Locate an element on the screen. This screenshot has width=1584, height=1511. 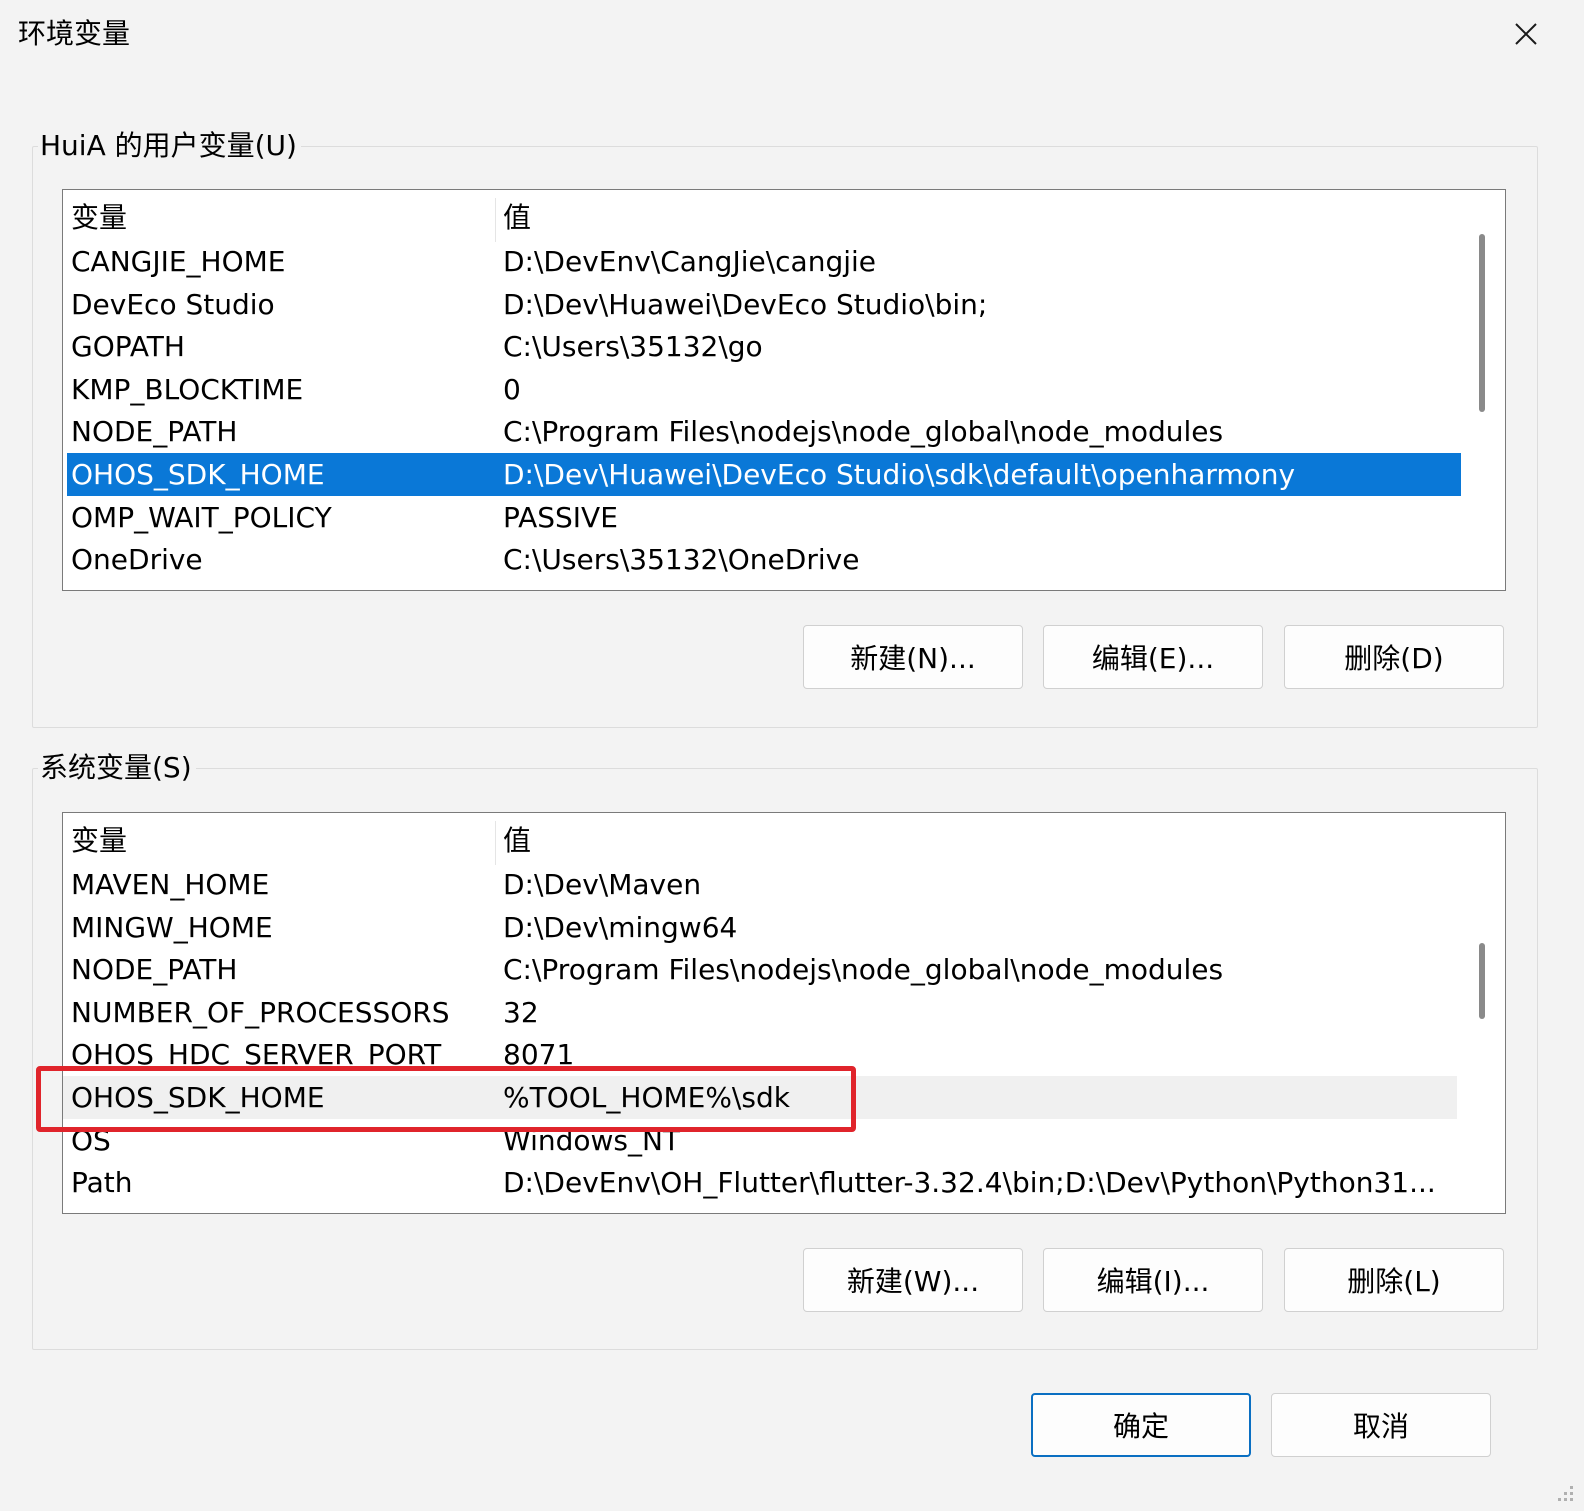
close-button is located at coordinates (1526, 34).